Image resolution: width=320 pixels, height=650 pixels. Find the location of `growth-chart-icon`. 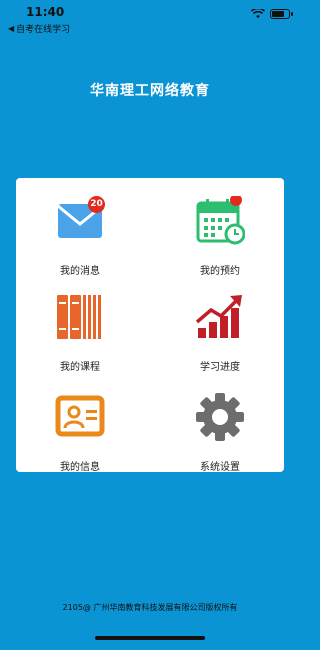

growth-chart-icon is located at coordinates (218, 316).